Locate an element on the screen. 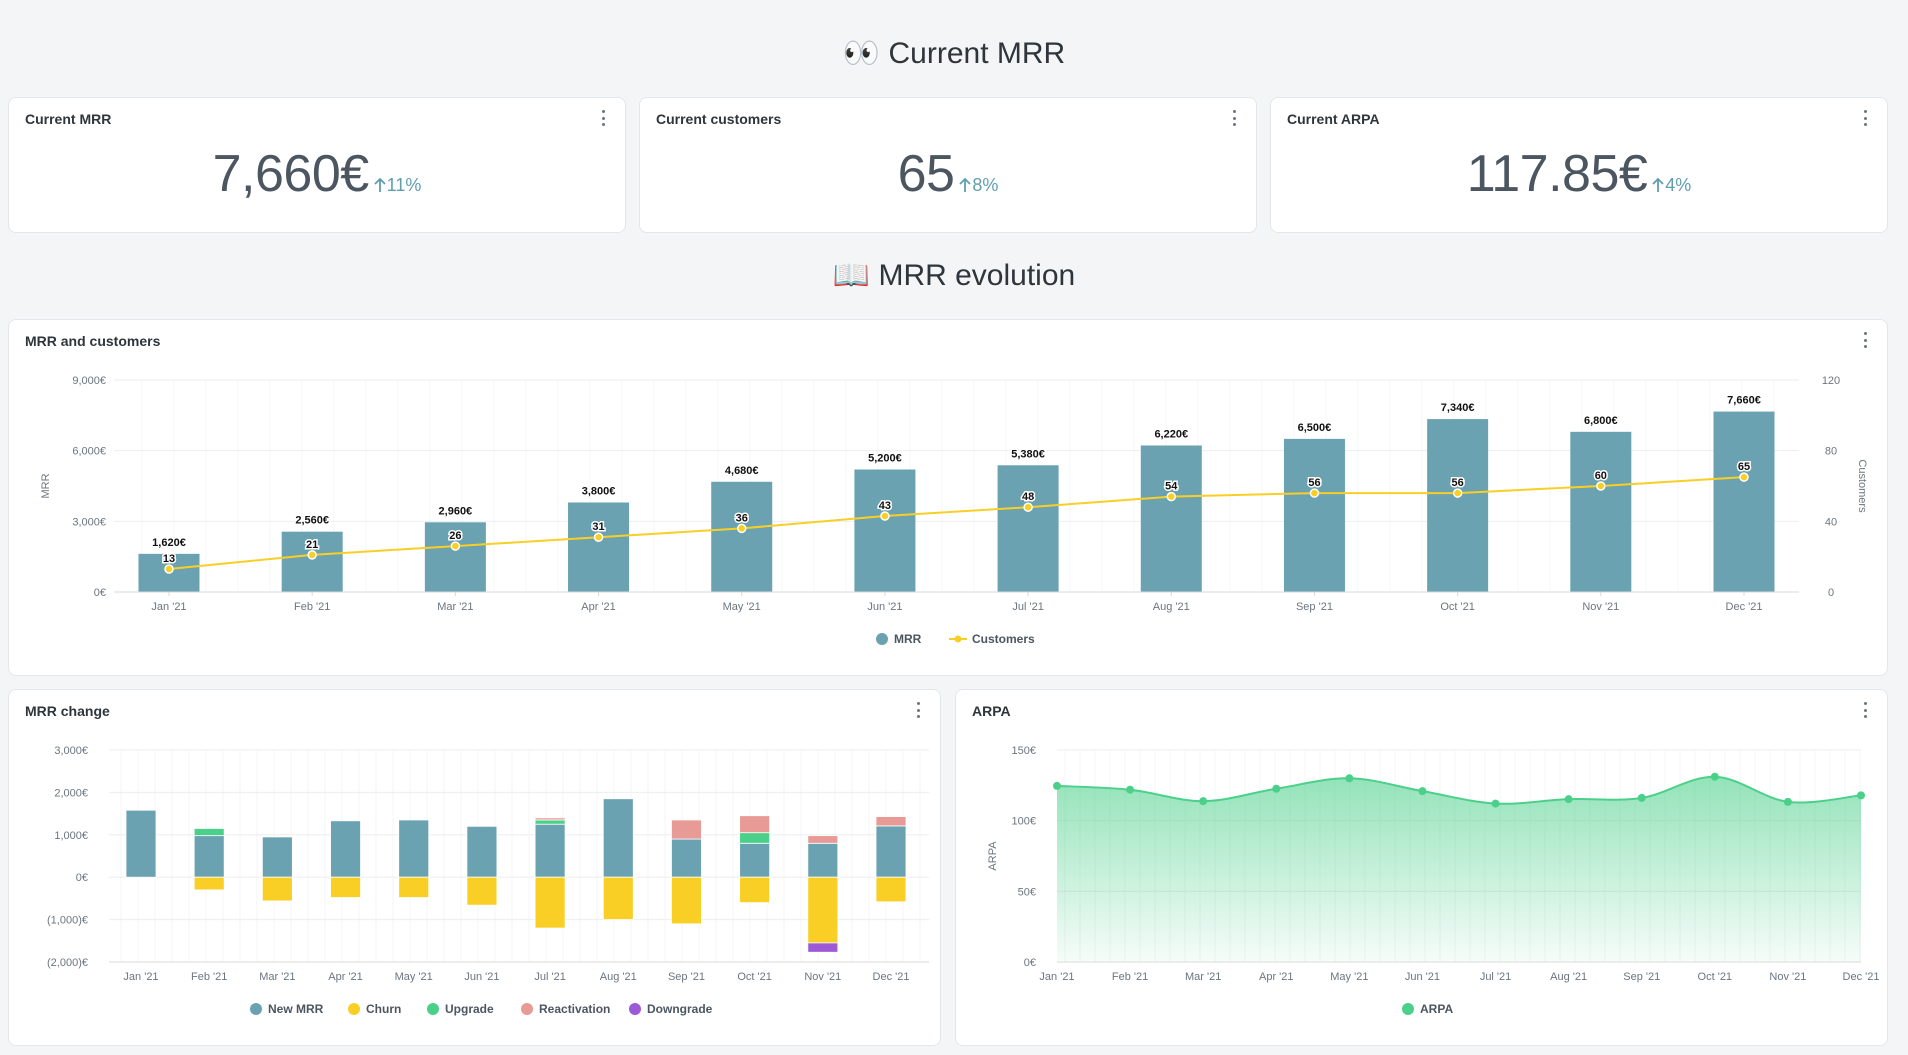  legend-label-upgrade: Upgrade is located at coordinates (469, 1009).